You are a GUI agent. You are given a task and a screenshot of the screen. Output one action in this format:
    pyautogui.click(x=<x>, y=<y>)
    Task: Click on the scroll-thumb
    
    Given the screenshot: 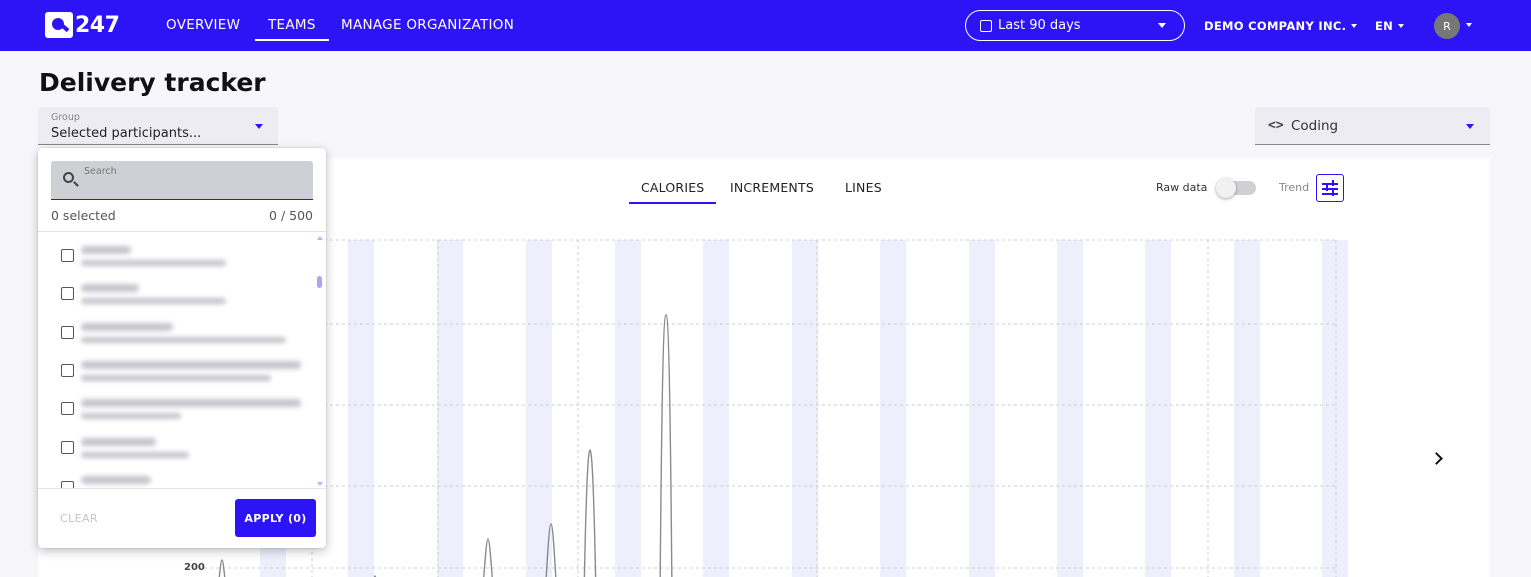 What is the action you would take?
    pyautogui.click(x=319, y=282)
    